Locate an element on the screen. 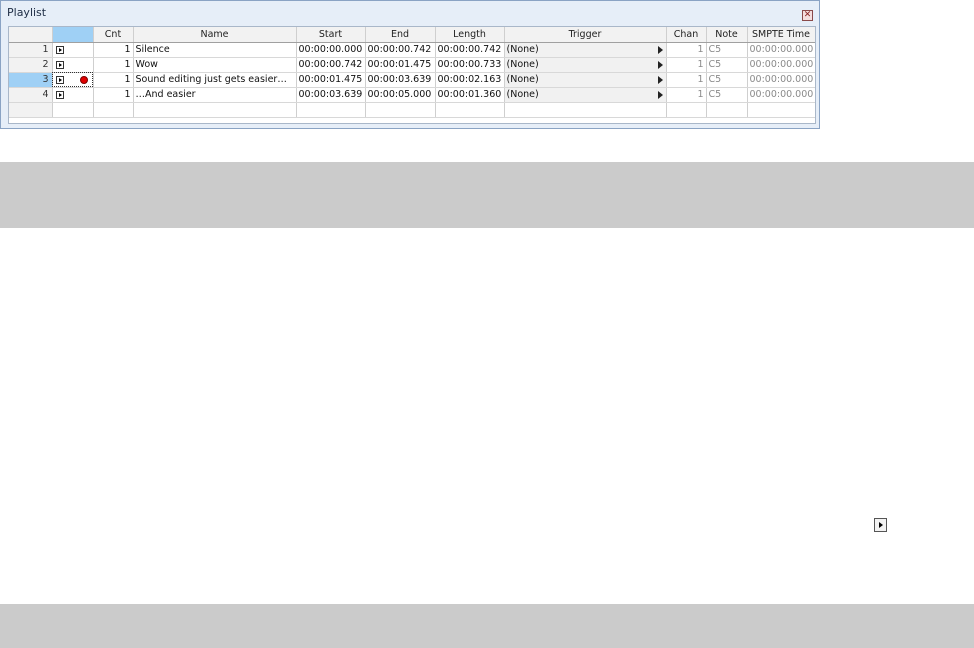 Image resolution: width=974 pixels, height=648 pixels. length-cell: 00:00:02.163 is located at coordinates (470, 80).